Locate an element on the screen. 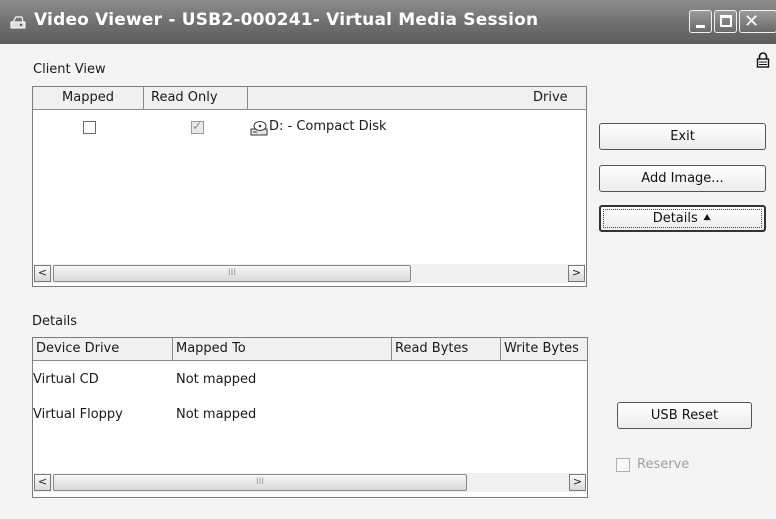 The height and width of the screenshot is (519, 776). focus-ring is located at coordinates (682, 218).